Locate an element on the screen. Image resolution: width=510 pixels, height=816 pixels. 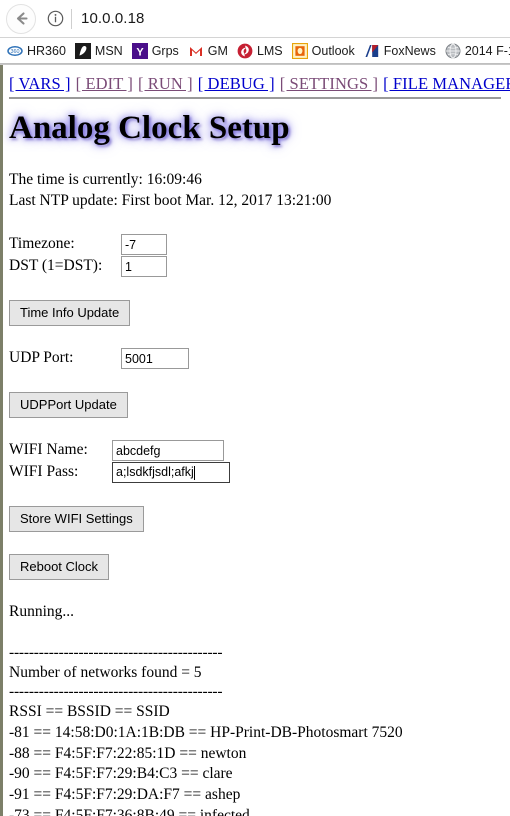
dst-row: DST (1=DST): is located at coordinates (88, 267).